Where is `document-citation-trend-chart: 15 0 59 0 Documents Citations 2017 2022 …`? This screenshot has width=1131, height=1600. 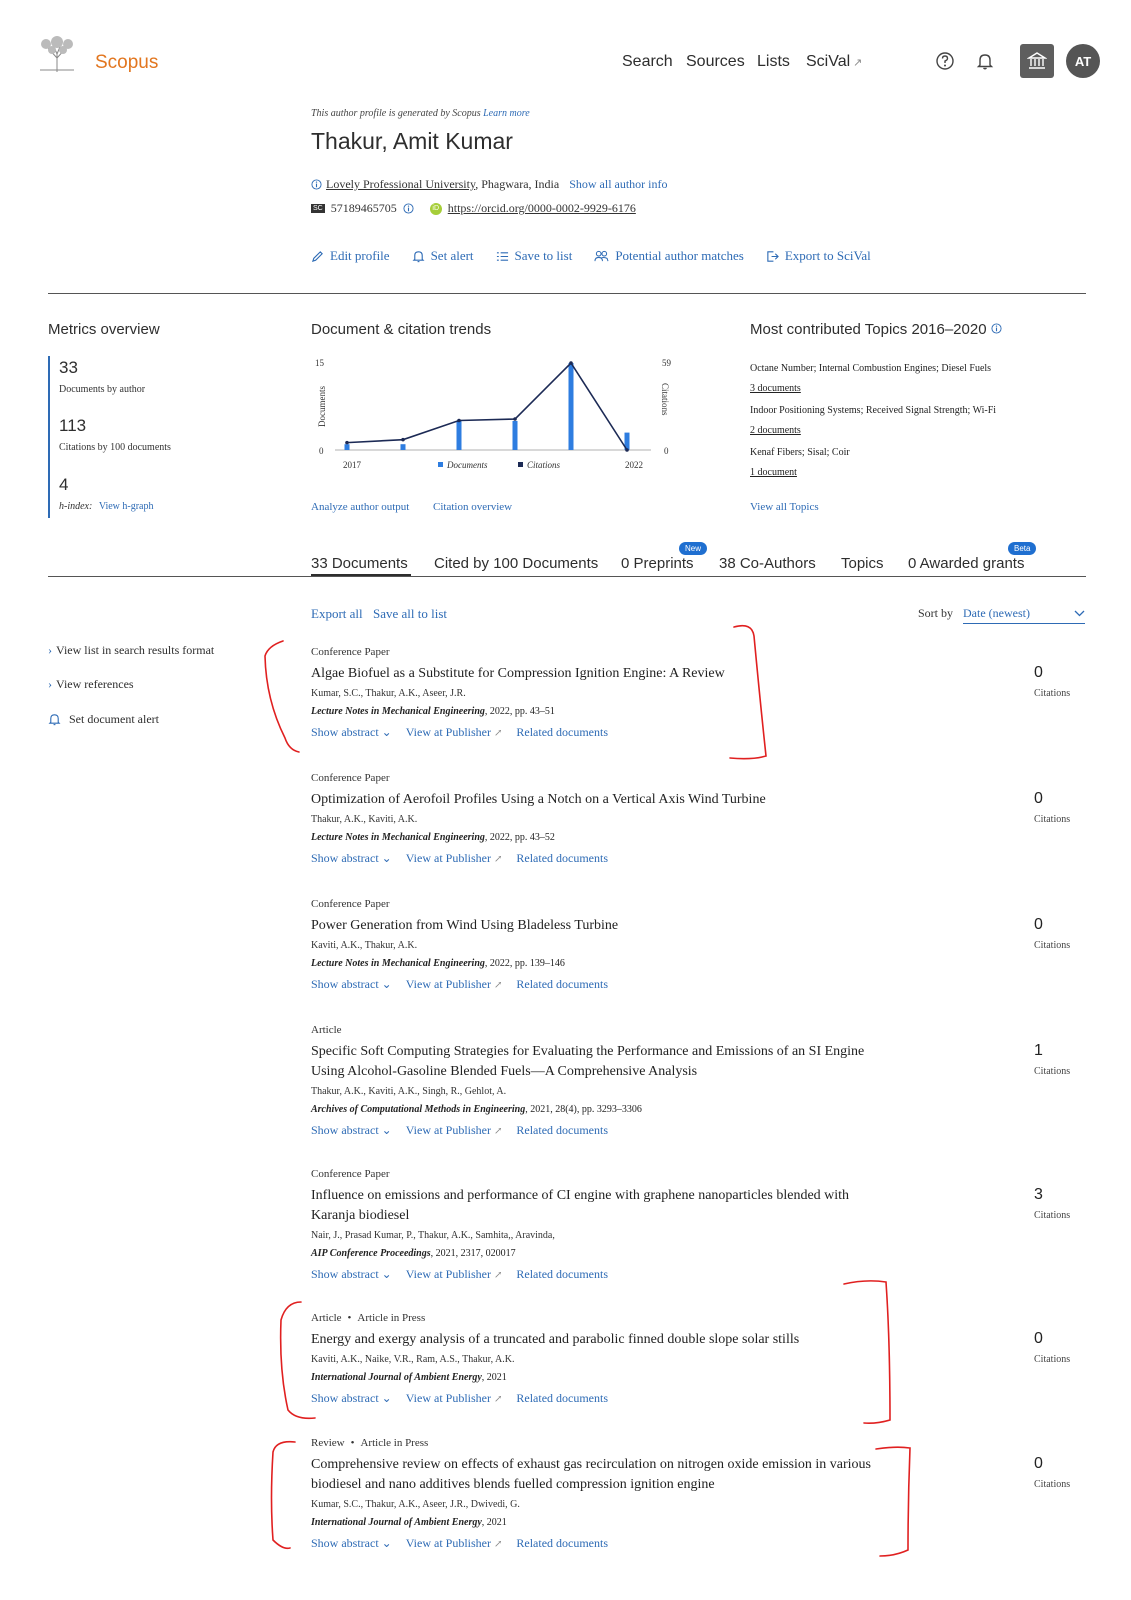
document-citation-trend-chart: 15 0 59 0 Documents Citations 2017 2022 … is located at coordinates (496, 417).